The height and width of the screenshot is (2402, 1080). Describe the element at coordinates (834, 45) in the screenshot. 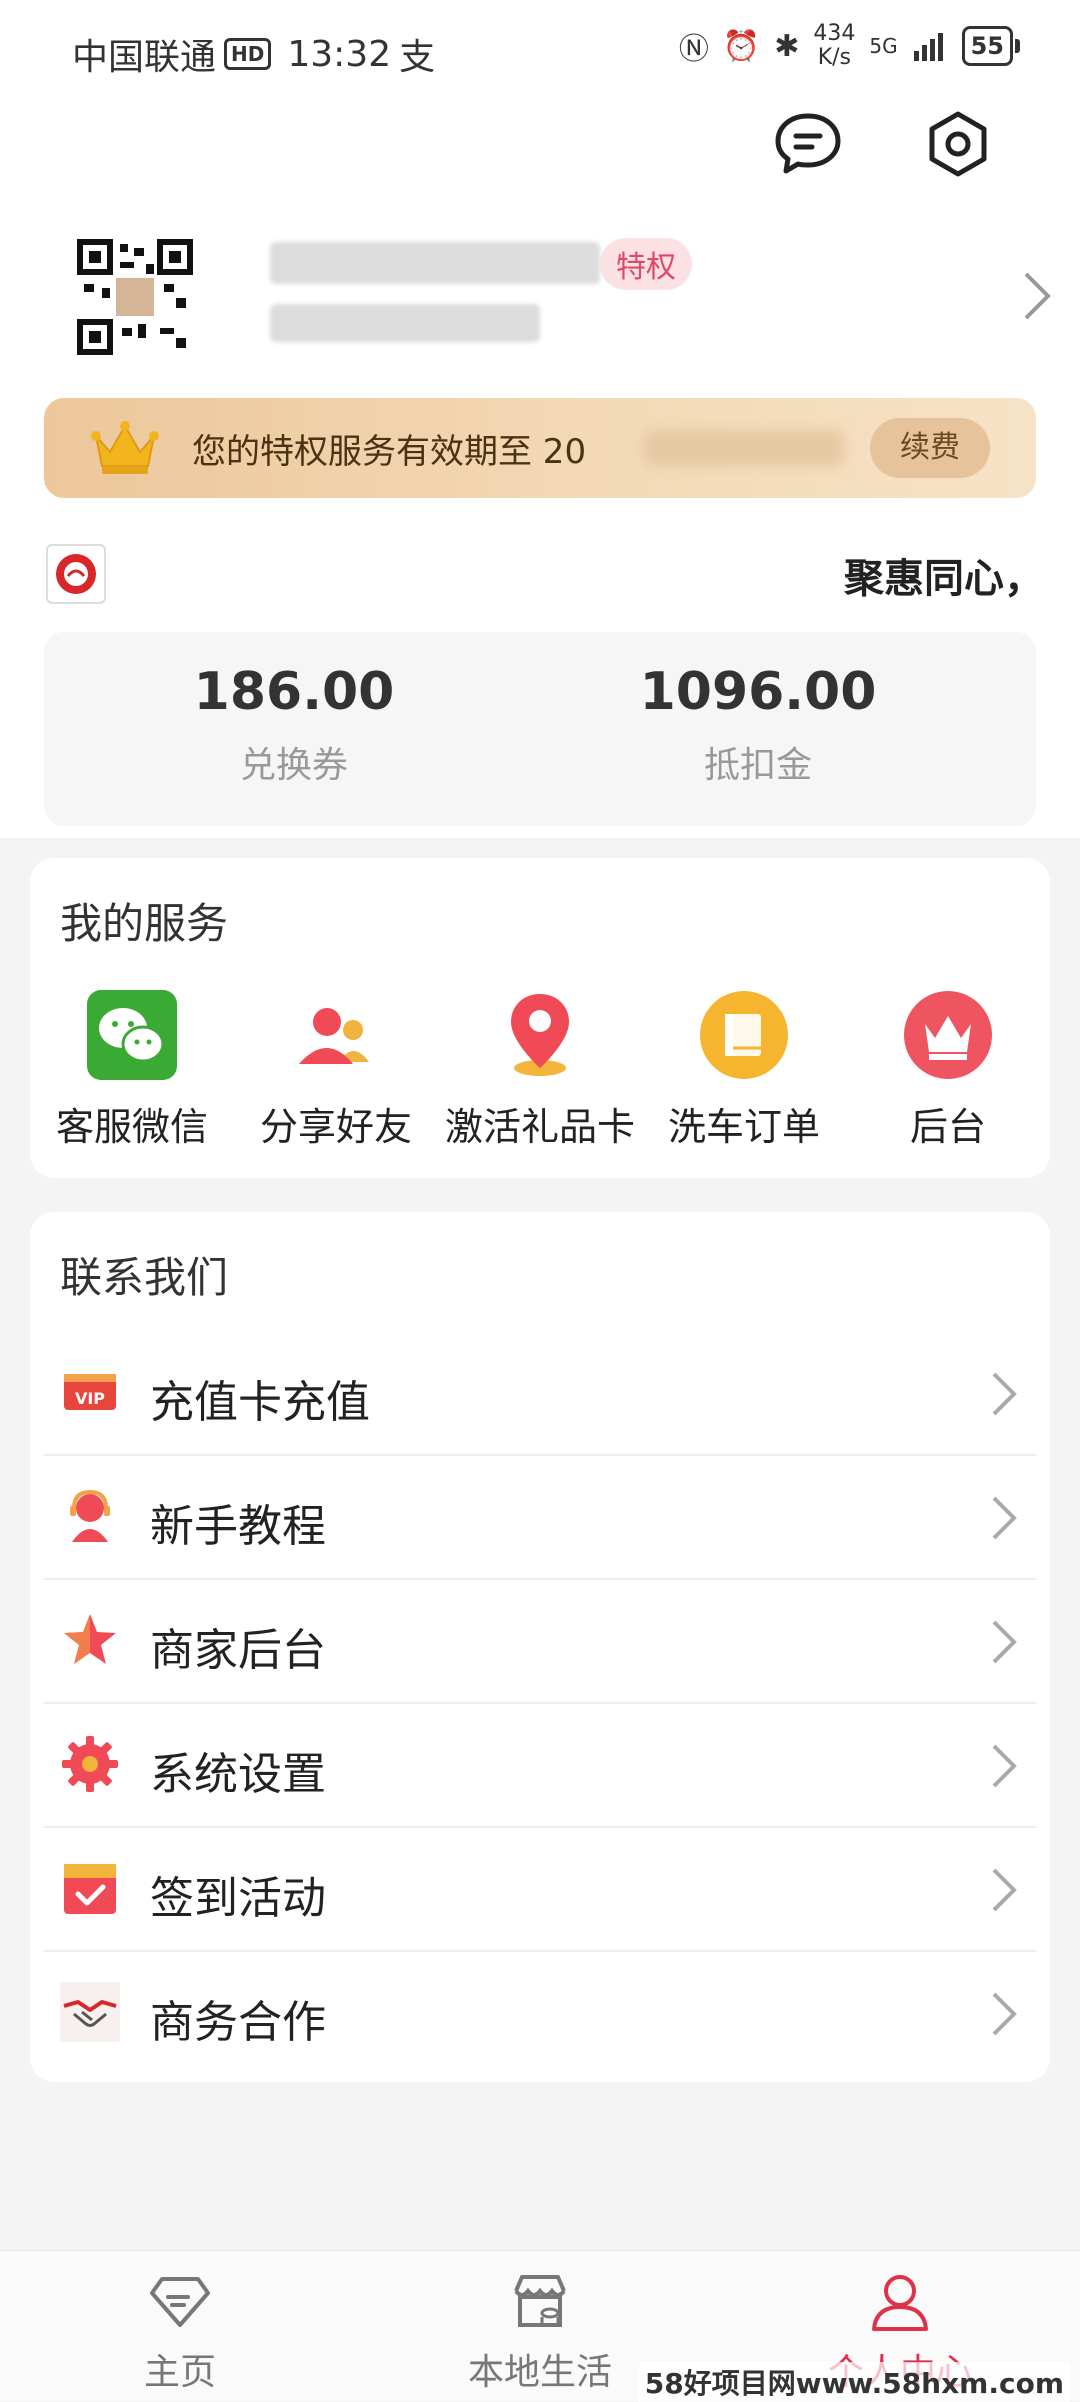

I see `network-speed: 434 K/s` at that location.